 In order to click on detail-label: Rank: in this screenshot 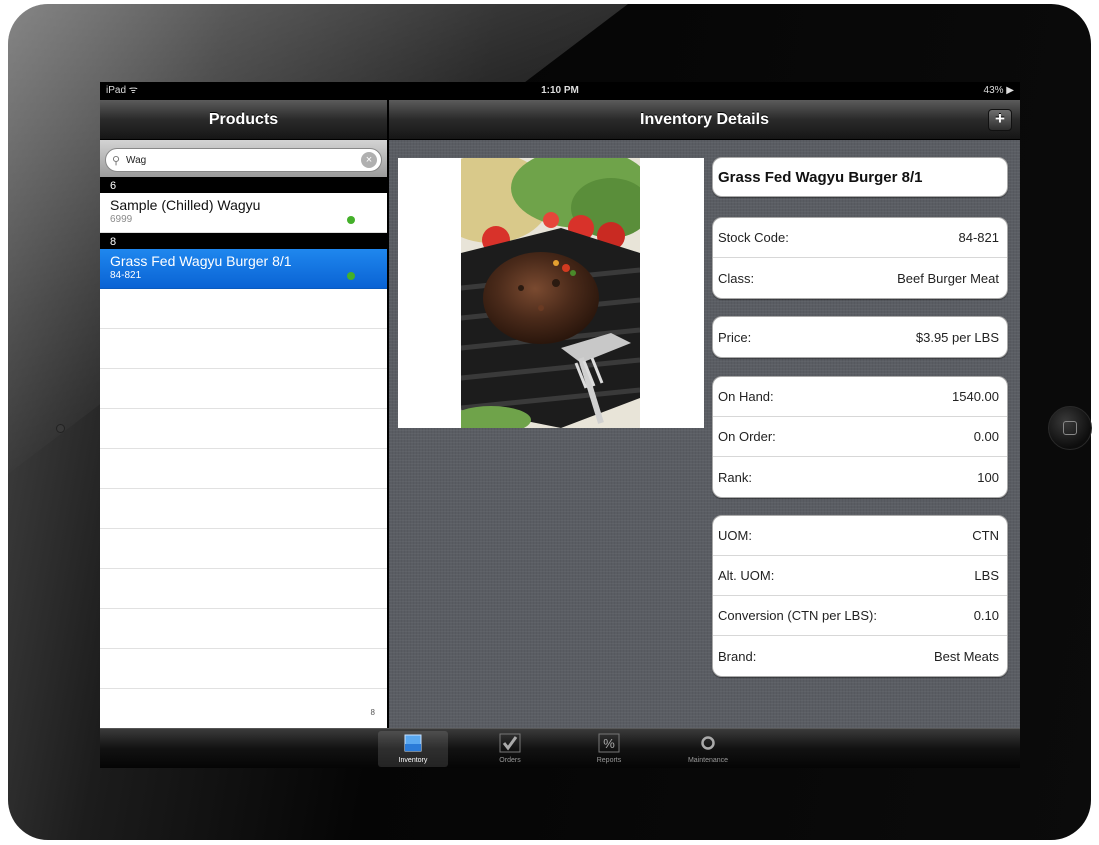, I will do `click(735, 477)`.